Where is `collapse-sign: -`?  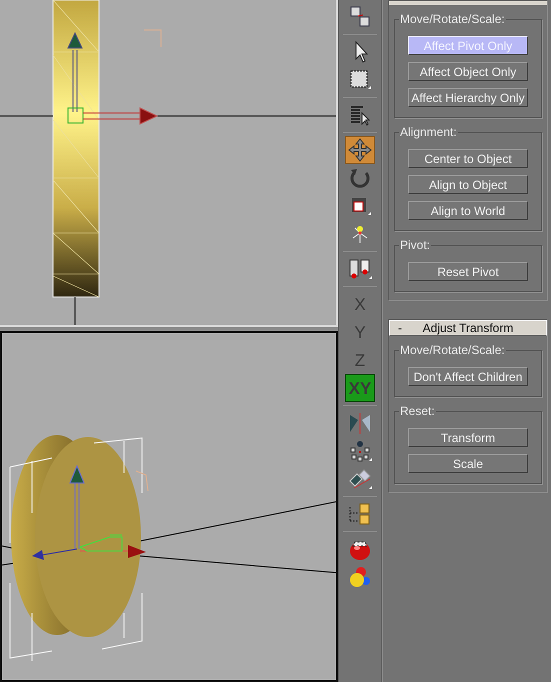
collapse-sign: - is located at coordinates (400, 328).